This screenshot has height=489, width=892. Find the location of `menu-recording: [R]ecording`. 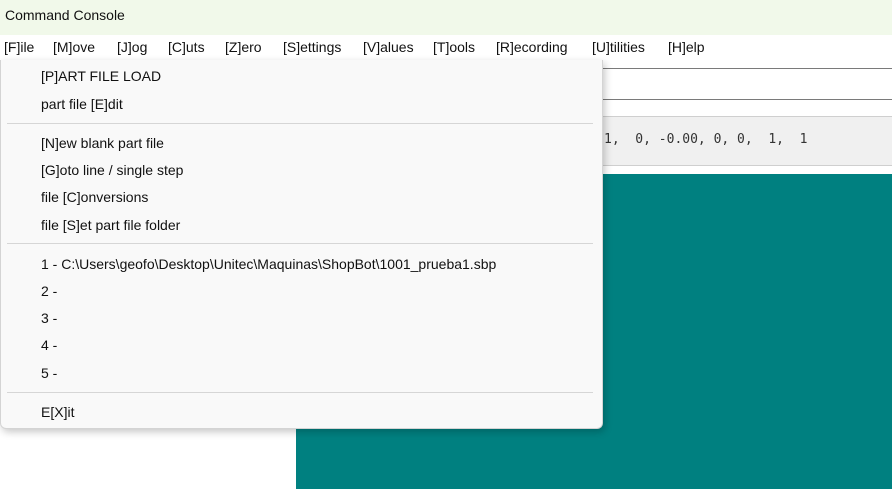

menu-recording: [R]ecording is located at coordinates (532, 47).